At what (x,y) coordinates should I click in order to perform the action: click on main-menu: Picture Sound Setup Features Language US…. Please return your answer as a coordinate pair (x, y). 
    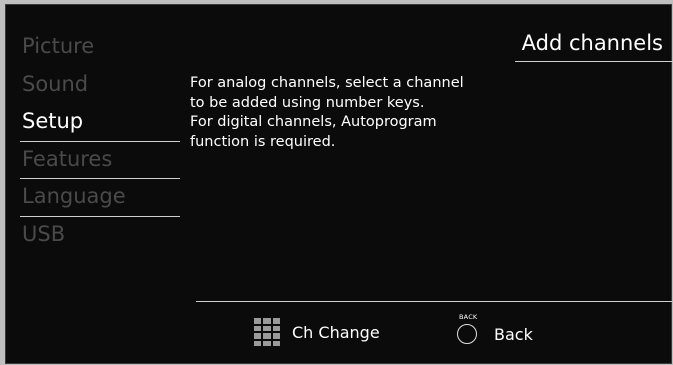
    Looking at the image, I should click on (100, 141).